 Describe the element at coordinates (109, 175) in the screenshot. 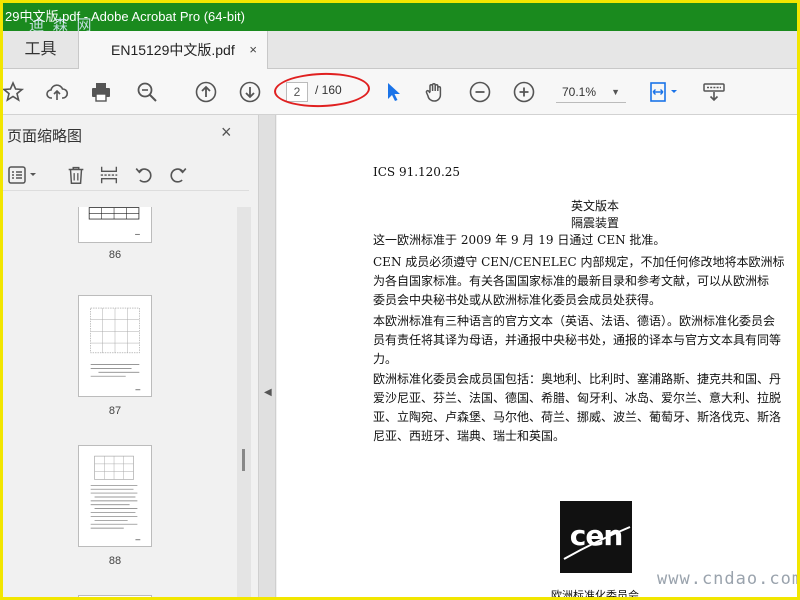

I see `insert-pages-icon` at that location.